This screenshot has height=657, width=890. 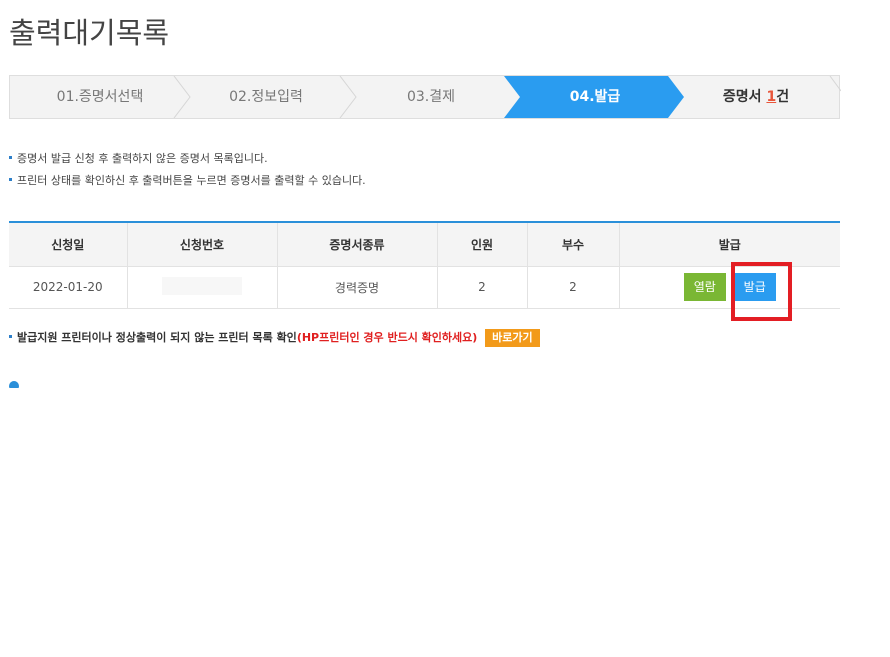 I want to click on note-item: 증명서 발급 신청 후 출력하지 않은 증명서 목록입니다., so click(x=187, y=162).